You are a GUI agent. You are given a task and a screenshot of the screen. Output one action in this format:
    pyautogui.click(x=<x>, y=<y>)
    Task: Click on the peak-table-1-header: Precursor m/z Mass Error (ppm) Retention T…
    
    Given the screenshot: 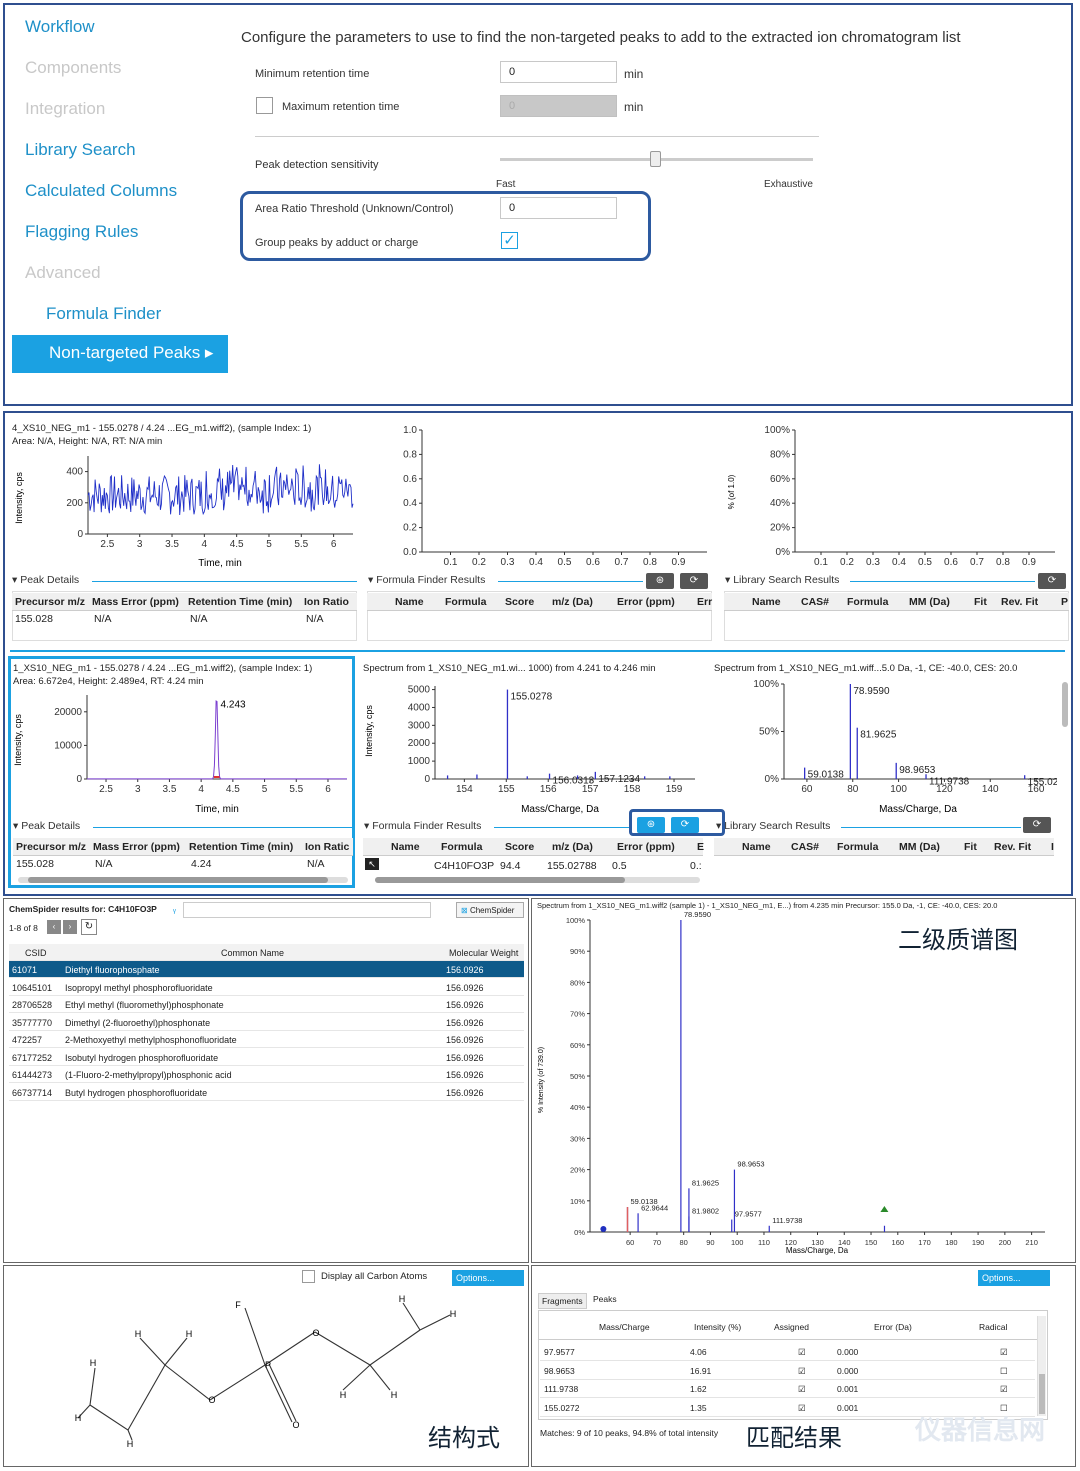 What is the action you would take?
    pyautogui.click(x=184, y=602)
    